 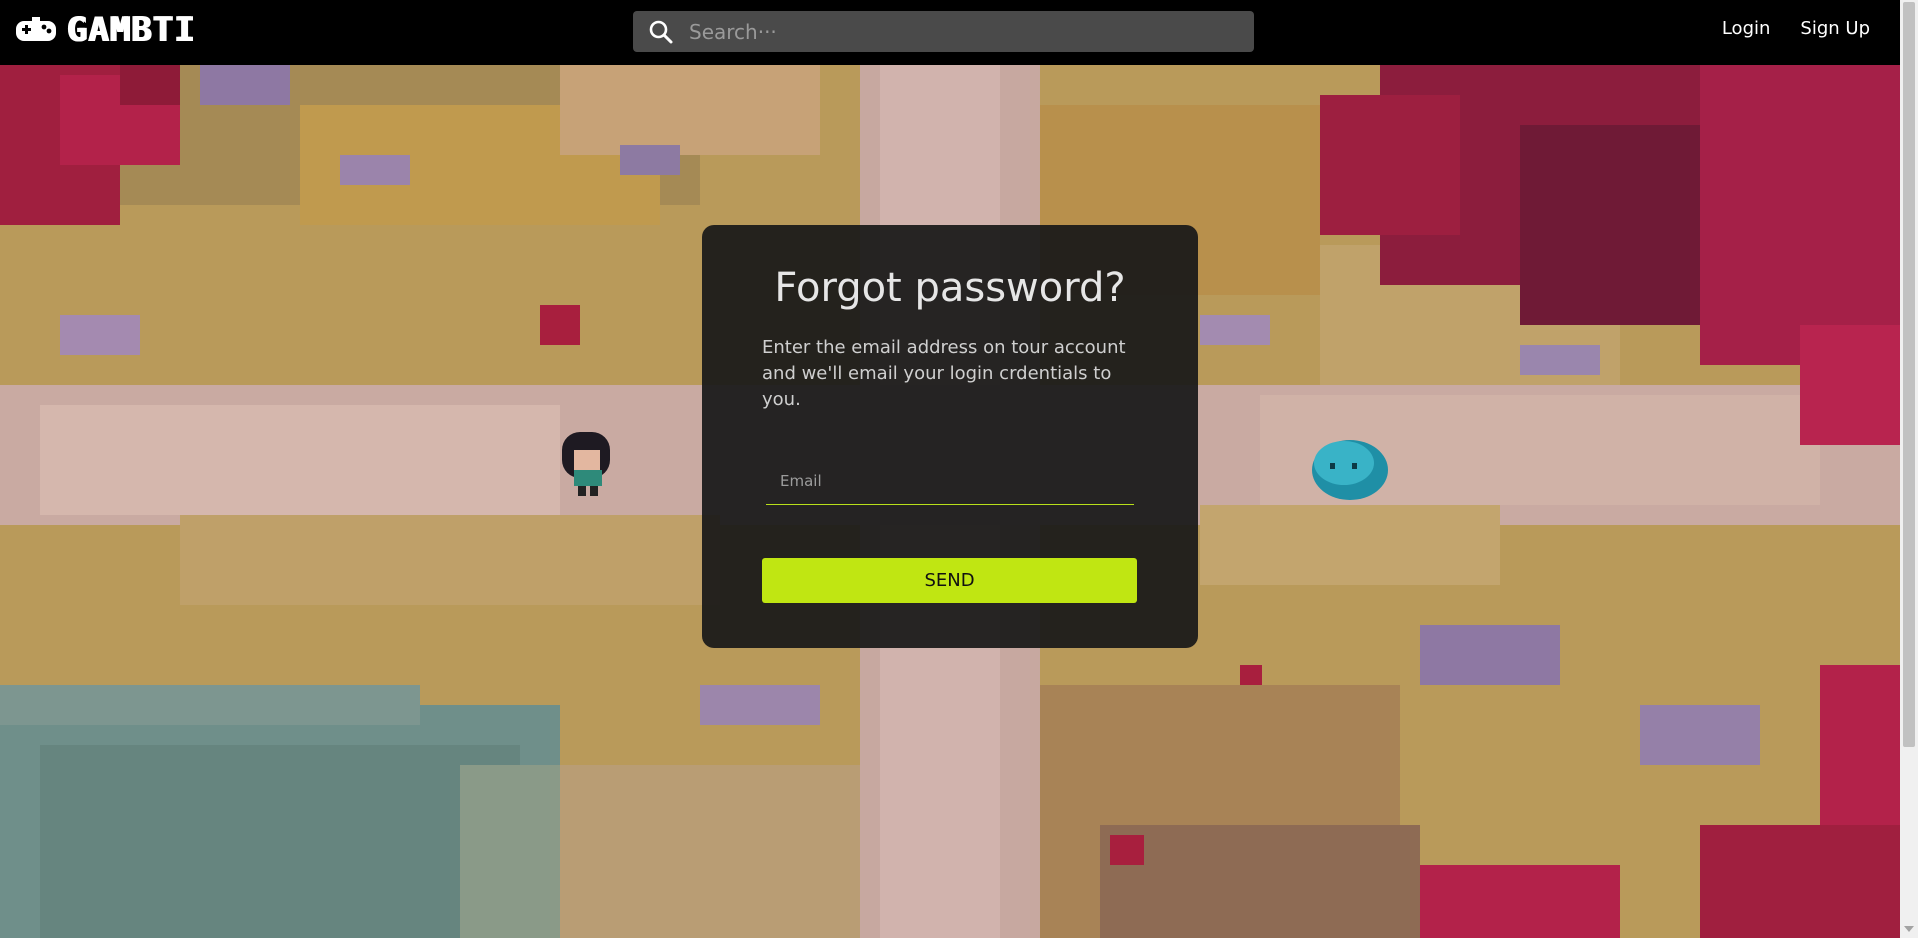 I want to click on page-scrollbar, so click(x=1909, y=469).